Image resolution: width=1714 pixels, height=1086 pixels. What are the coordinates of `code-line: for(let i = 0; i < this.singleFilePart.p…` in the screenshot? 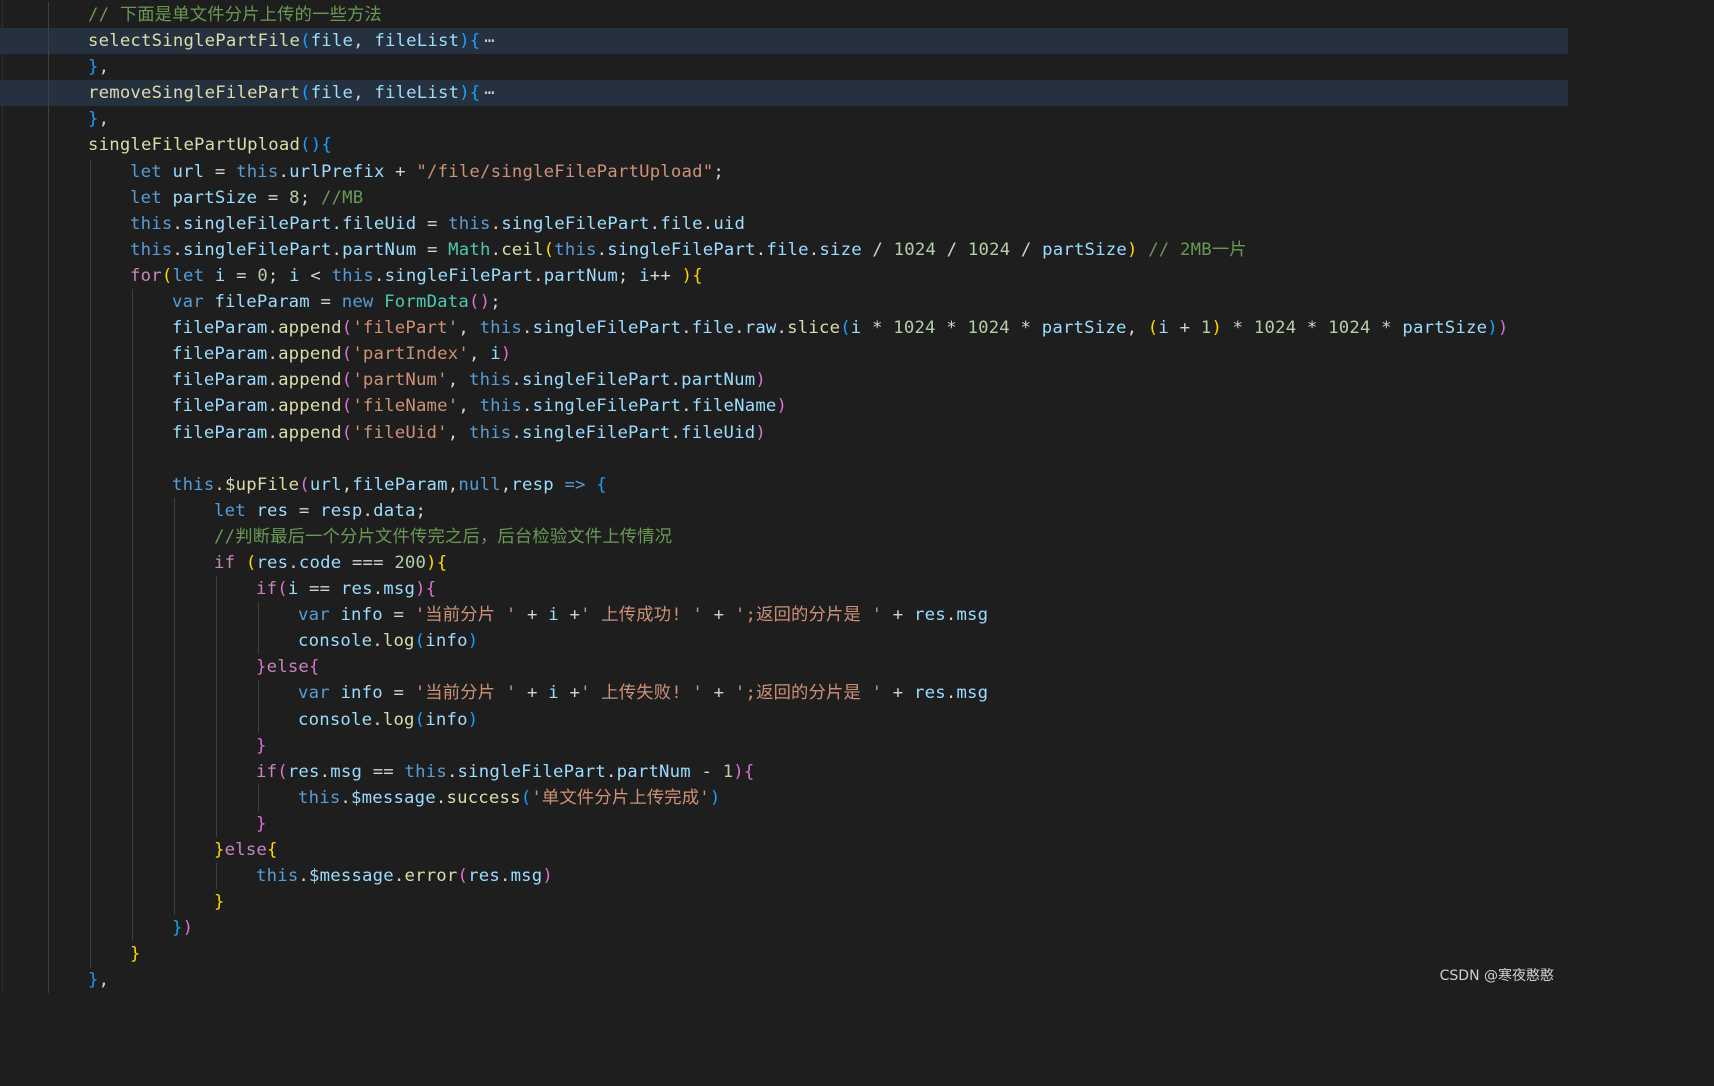 It's located at (784, 276).